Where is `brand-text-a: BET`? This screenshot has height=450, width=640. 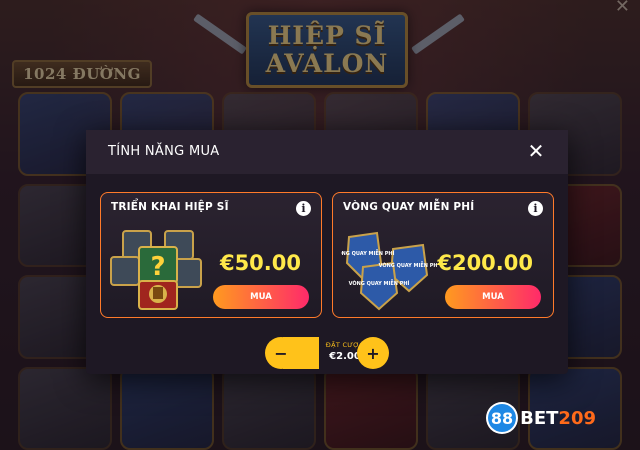 brand-text-a: BET is located at coordinates (539, 418).